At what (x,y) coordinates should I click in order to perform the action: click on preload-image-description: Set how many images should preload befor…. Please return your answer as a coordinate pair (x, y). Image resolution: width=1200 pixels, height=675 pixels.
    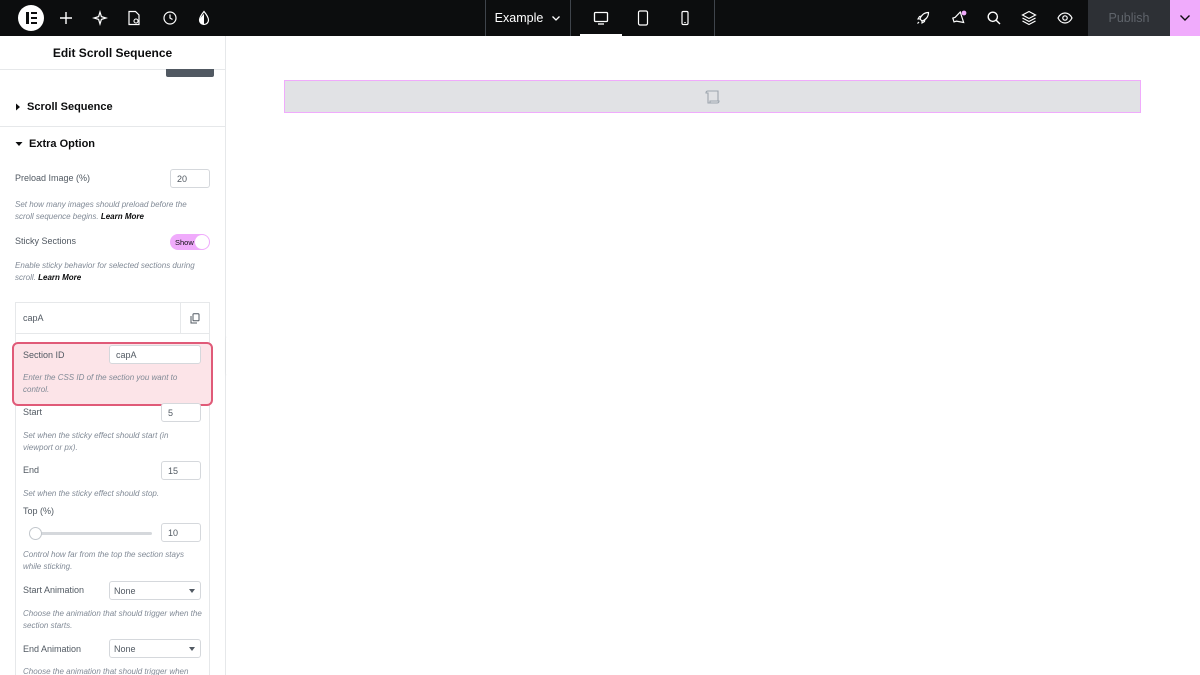
    Looking at the image, I should click on (101, 210).